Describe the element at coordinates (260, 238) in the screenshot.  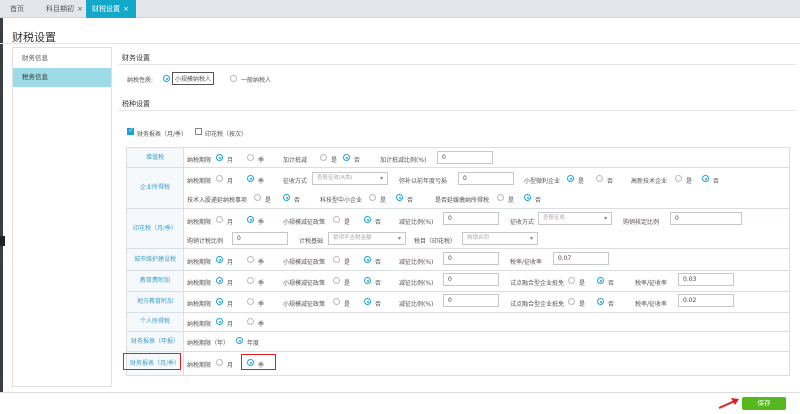
I see `purchase-calc-input: 0` at that location.